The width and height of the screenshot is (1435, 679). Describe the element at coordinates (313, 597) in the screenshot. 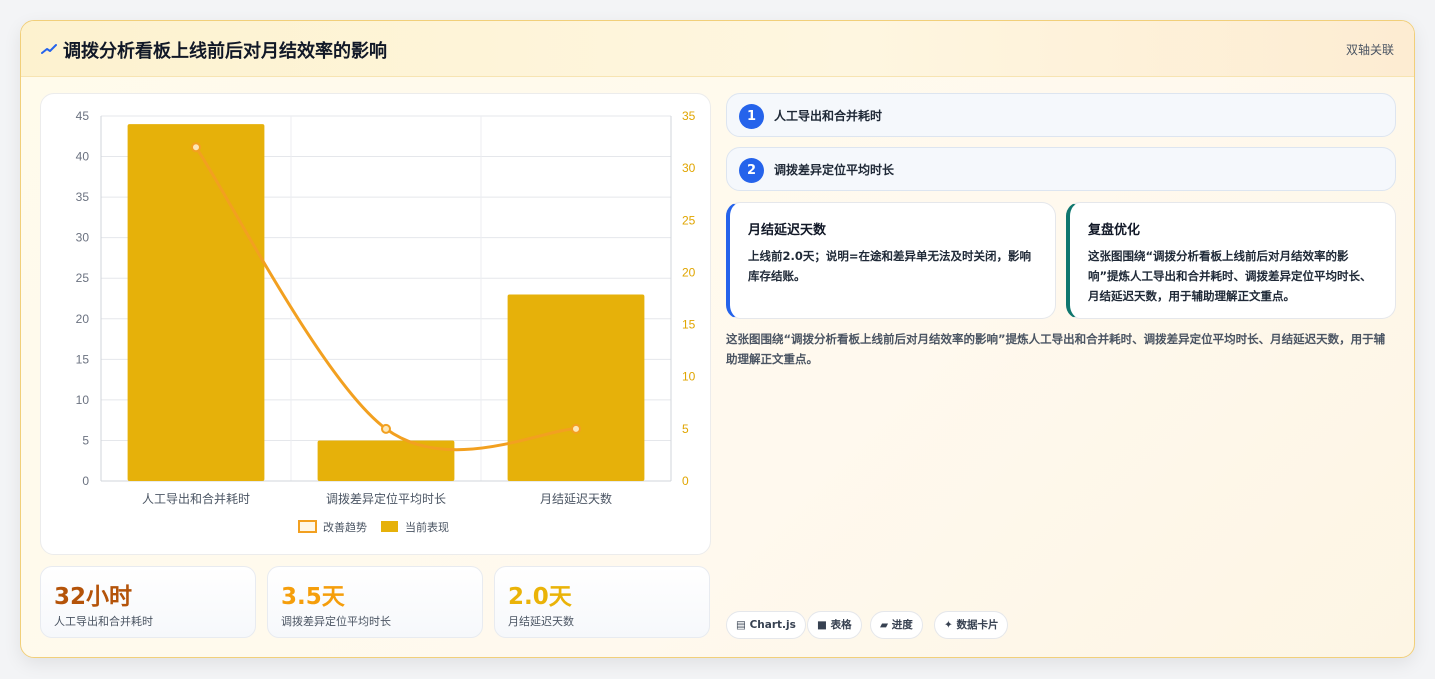

I see `kpi-value: 3.5天` at that location.